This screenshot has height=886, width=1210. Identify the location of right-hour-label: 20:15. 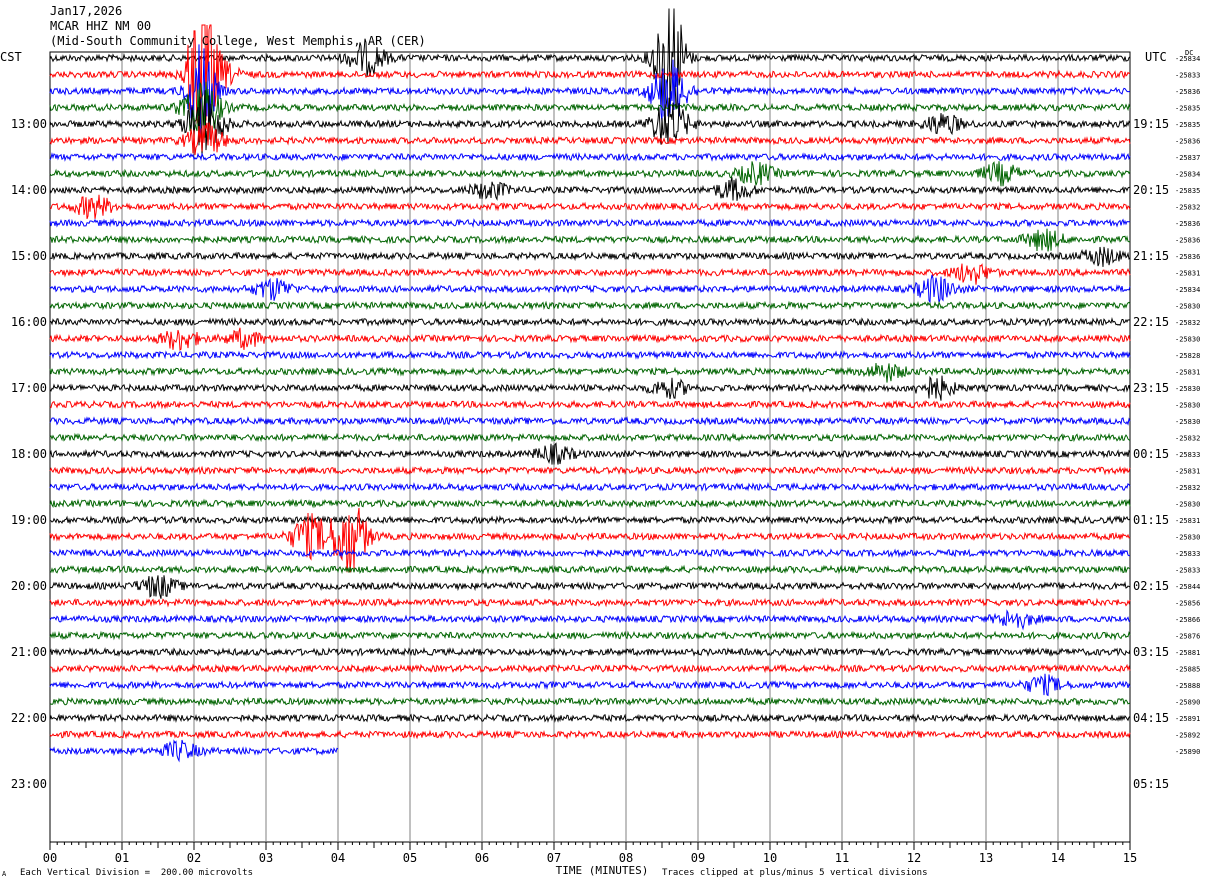
(1151, 190).